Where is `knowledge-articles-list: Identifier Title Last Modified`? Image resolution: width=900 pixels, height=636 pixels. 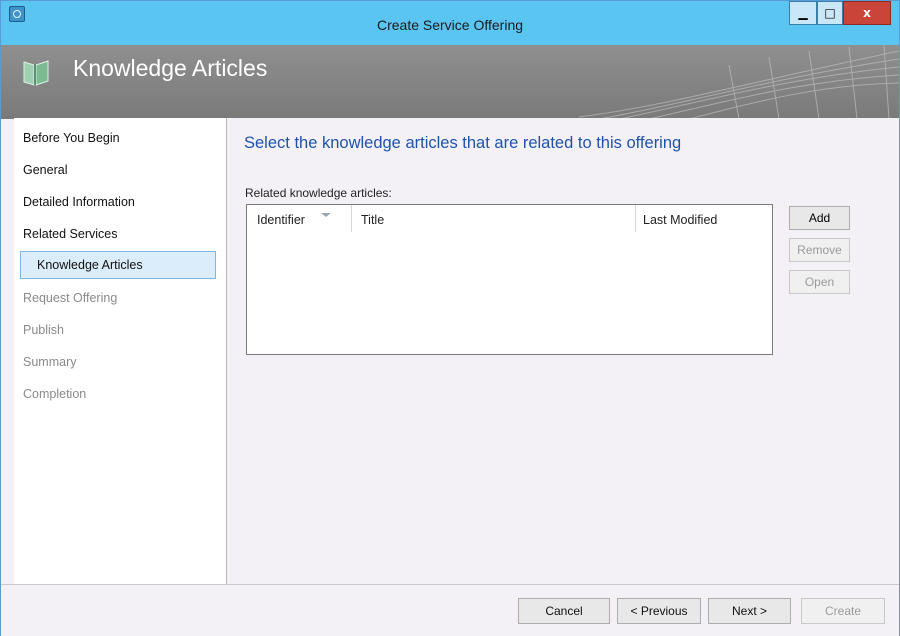 knowledge-articles-list: Identifier Title Last Modified is located at coordinates (509, 279).